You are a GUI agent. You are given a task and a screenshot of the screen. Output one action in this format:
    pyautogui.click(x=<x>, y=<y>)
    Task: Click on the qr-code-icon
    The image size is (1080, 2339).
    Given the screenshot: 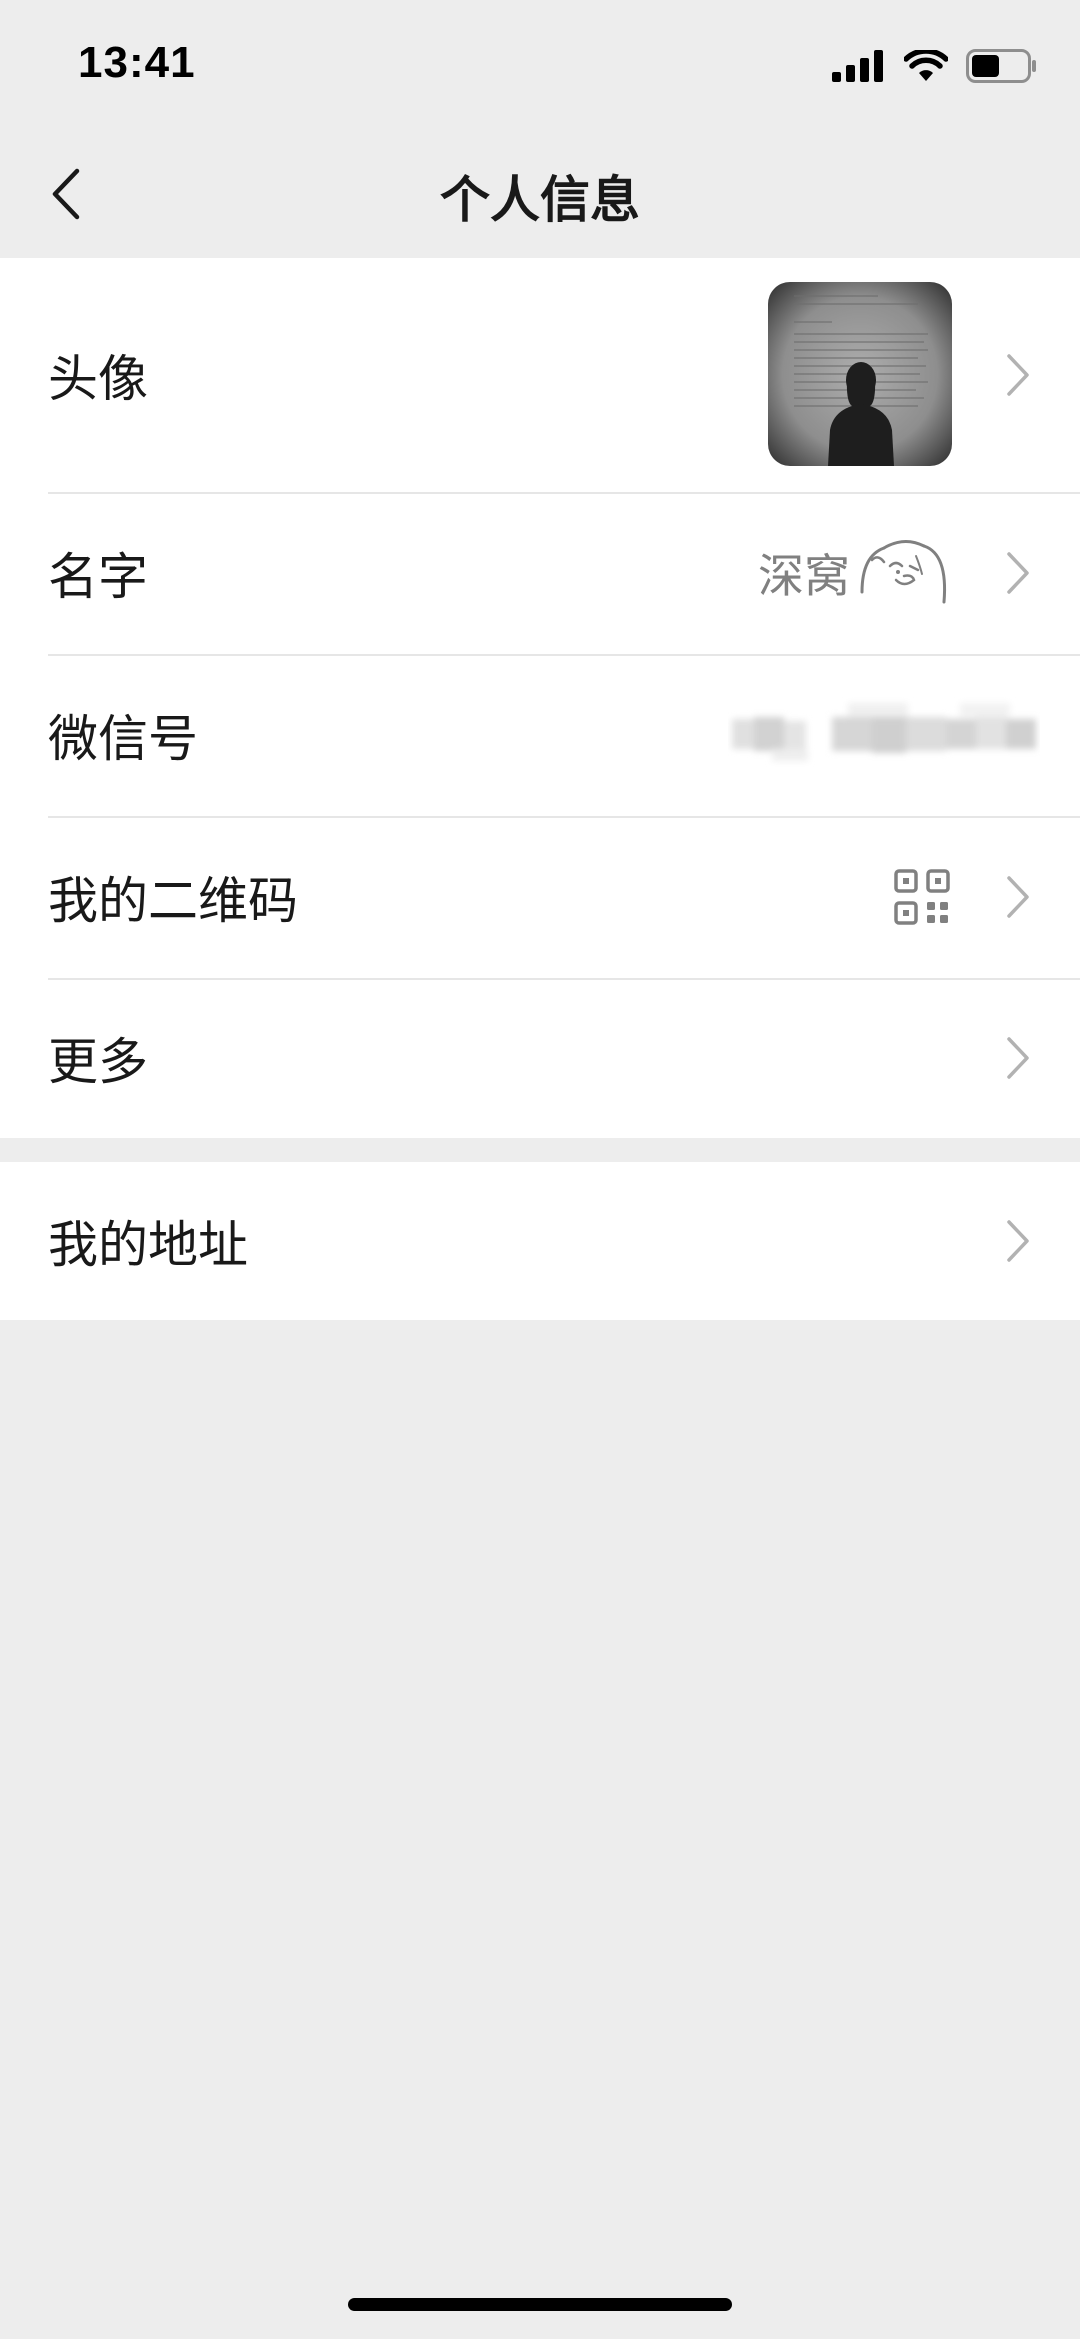 What is the action you would take?
    pyautogui.click(x=922, y=897)
    